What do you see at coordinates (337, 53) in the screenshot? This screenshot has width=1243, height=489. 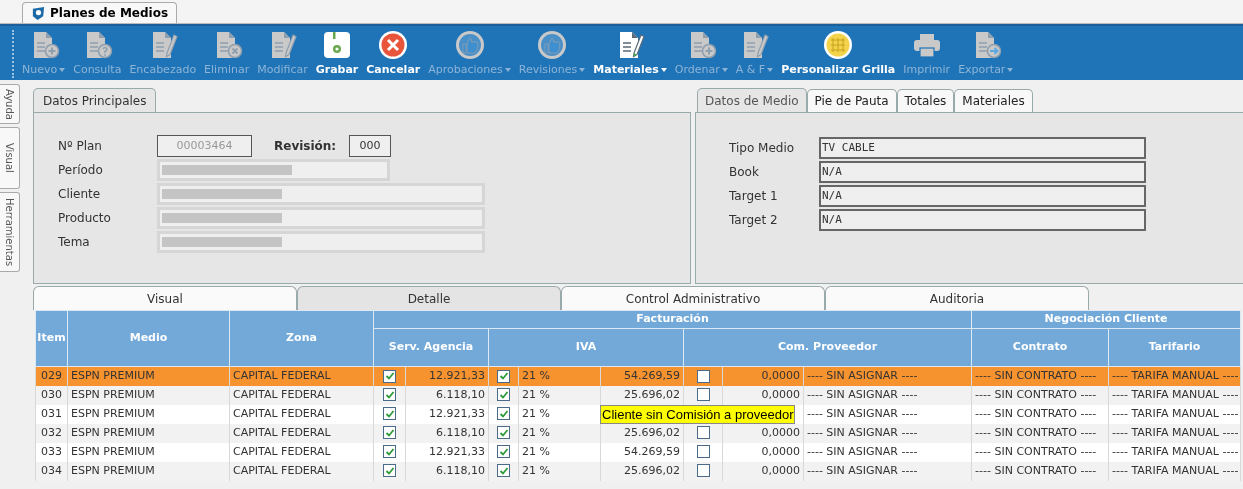 I see `toolbar-button: Grabar` at bounding box center [337, 53].